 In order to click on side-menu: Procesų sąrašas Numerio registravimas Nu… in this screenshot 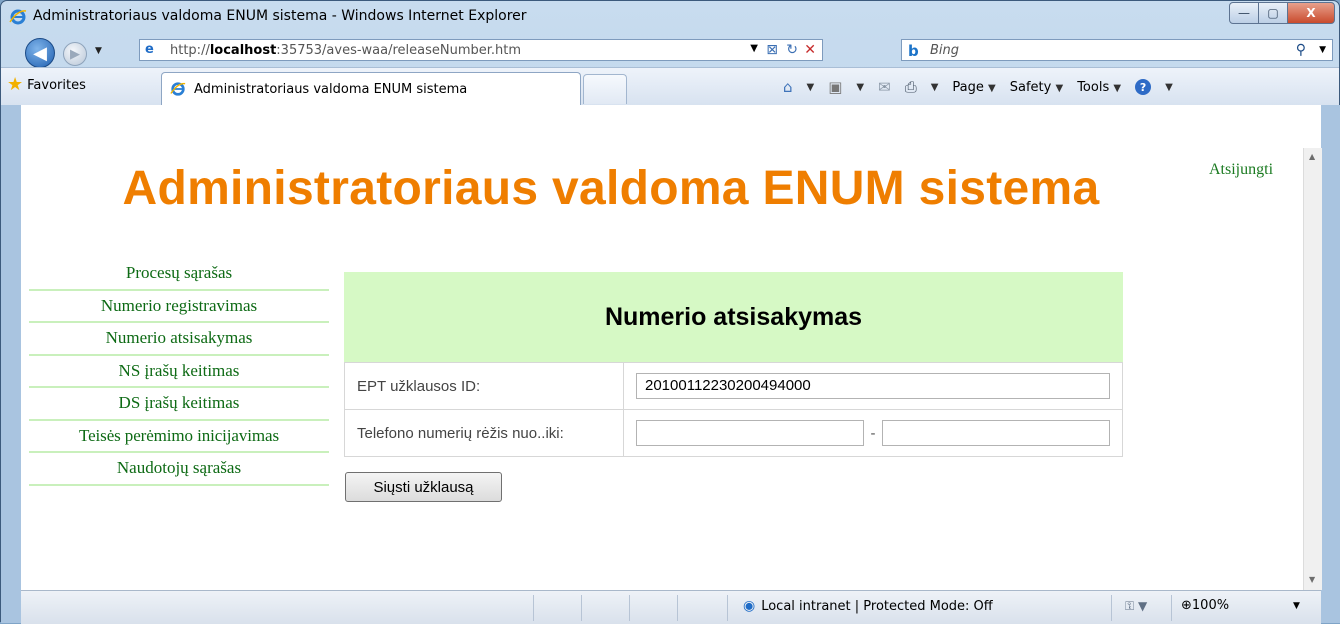, I will do `click(179, 372)`.